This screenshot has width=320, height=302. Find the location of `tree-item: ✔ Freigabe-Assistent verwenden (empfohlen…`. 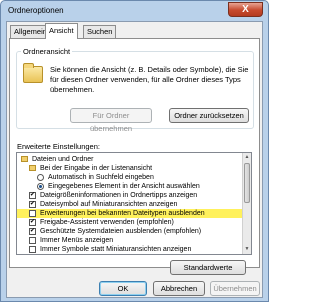

tree-item: ✔ Freigabe-Assistent verwenden (empfohlen… is located at coordinates (130, 222).